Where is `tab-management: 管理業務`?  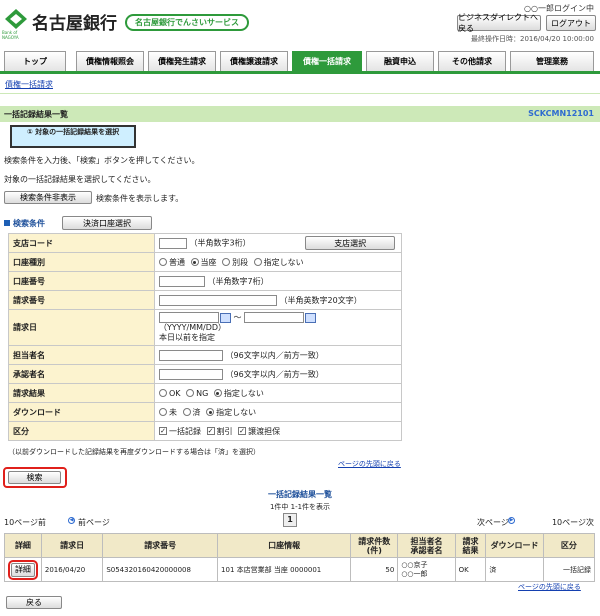 tab-management: 管理業務 is located at coordinates (552, 61).